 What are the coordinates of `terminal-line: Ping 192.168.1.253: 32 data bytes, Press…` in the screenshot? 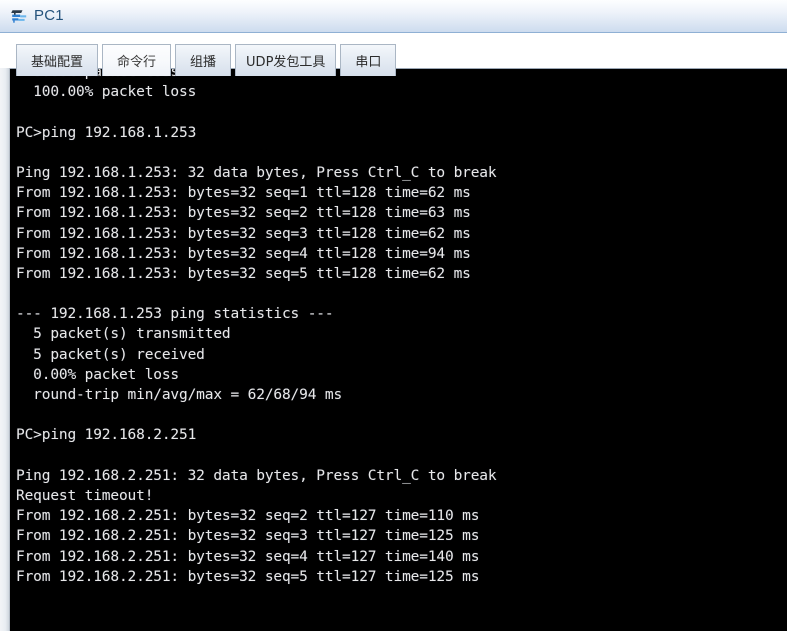 It's located at (256, 172).